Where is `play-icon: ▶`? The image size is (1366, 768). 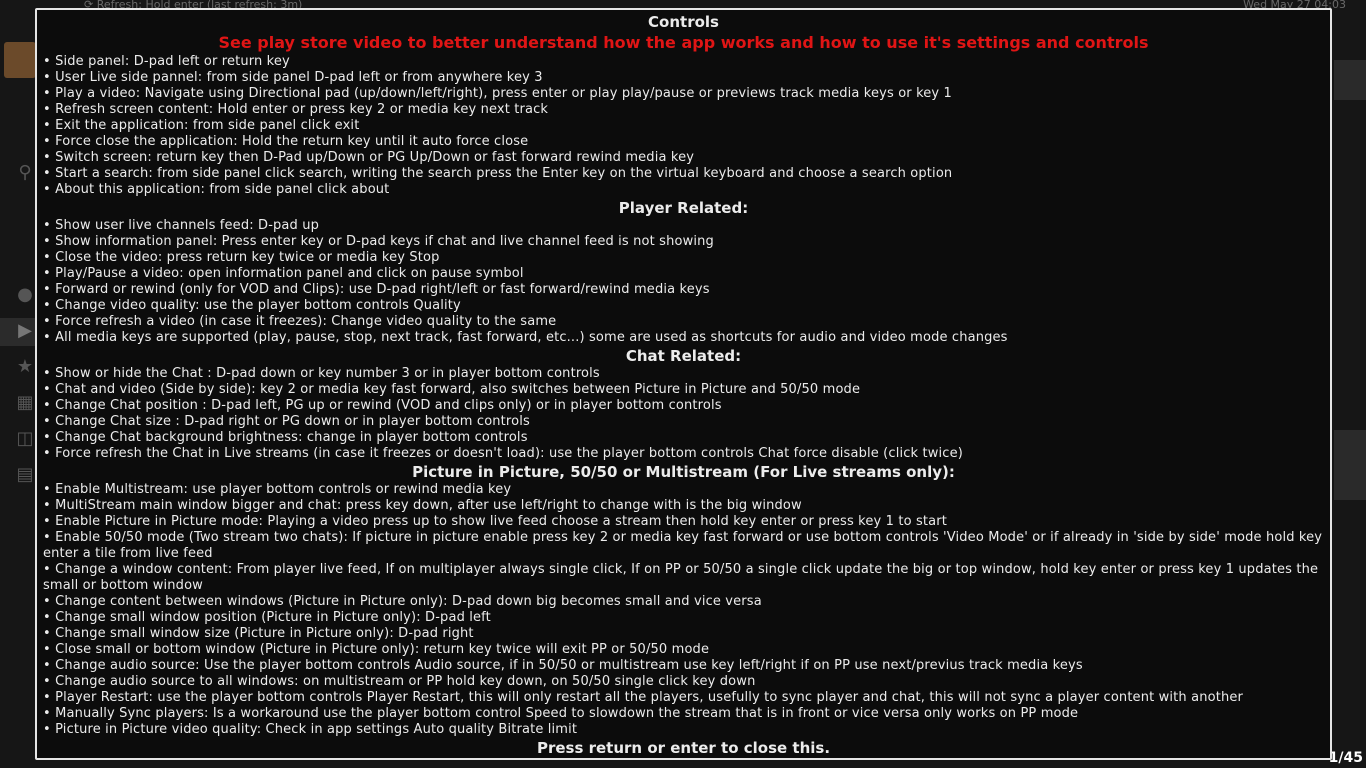
play-icon: ▶ is located at coordinates (25, 330).